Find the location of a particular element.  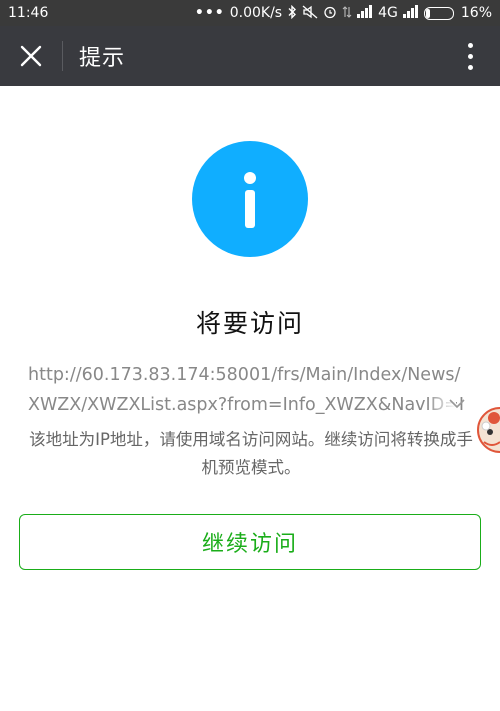

page-title: 提示 is located at coordinates (102, 58).